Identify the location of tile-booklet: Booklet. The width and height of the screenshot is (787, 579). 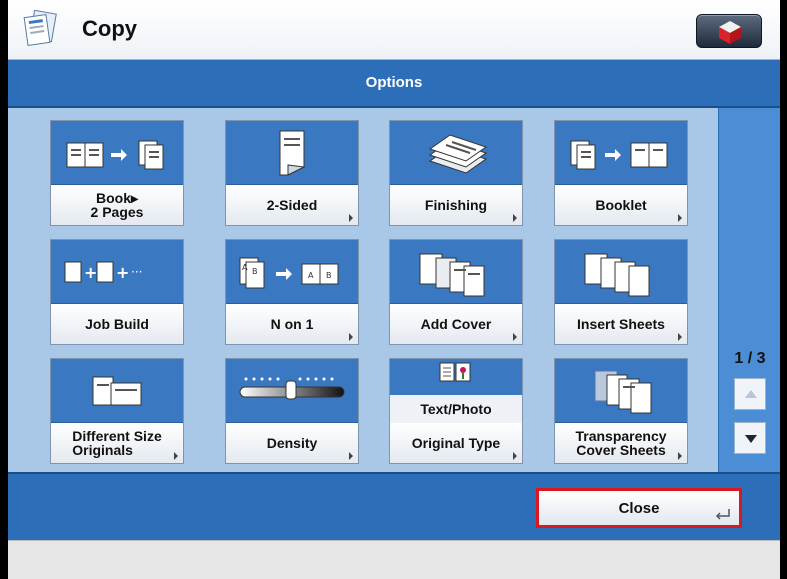
(621, 173).